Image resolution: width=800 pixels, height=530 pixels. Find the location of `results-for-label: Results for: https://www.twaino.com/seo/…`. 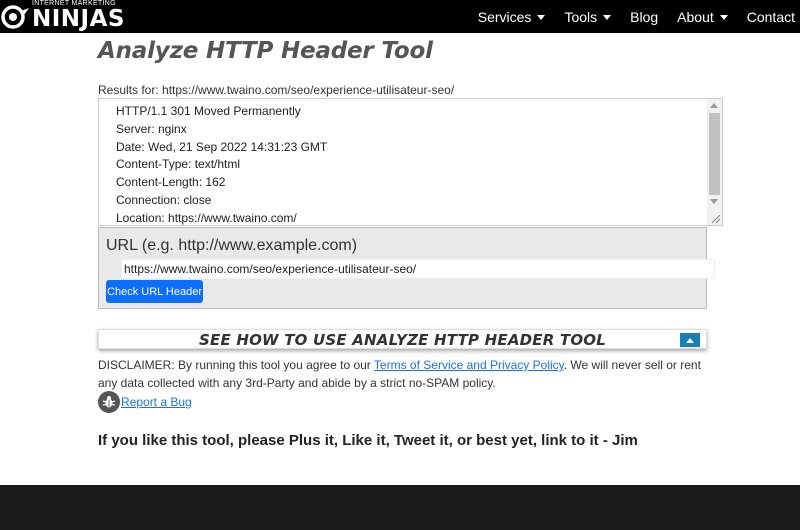

results-for-label: Results for: https://www.twaino.com/seo/… is located at coordinates (276, 90).